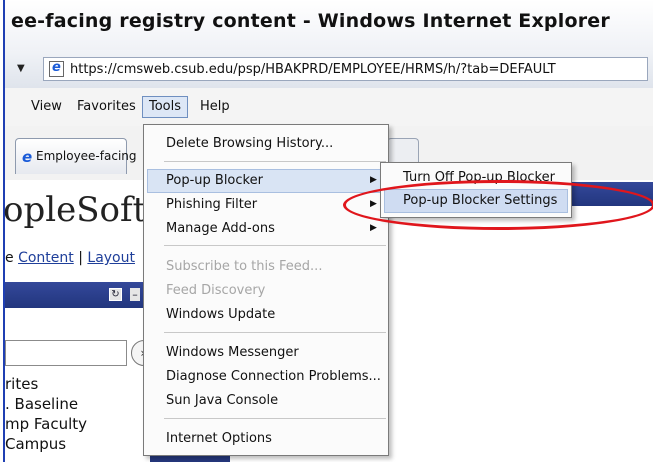 This screenshot has width=653, height=462. I want to click on menu-item-internet-options: Internet Options, so click(219, 438).